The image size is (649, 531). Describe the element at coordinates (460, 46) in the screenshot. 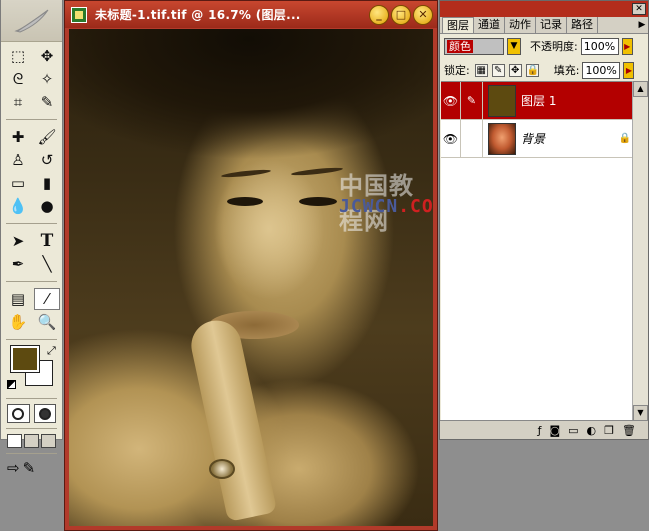

I see `blend-mode-value: 颜色` at that location.